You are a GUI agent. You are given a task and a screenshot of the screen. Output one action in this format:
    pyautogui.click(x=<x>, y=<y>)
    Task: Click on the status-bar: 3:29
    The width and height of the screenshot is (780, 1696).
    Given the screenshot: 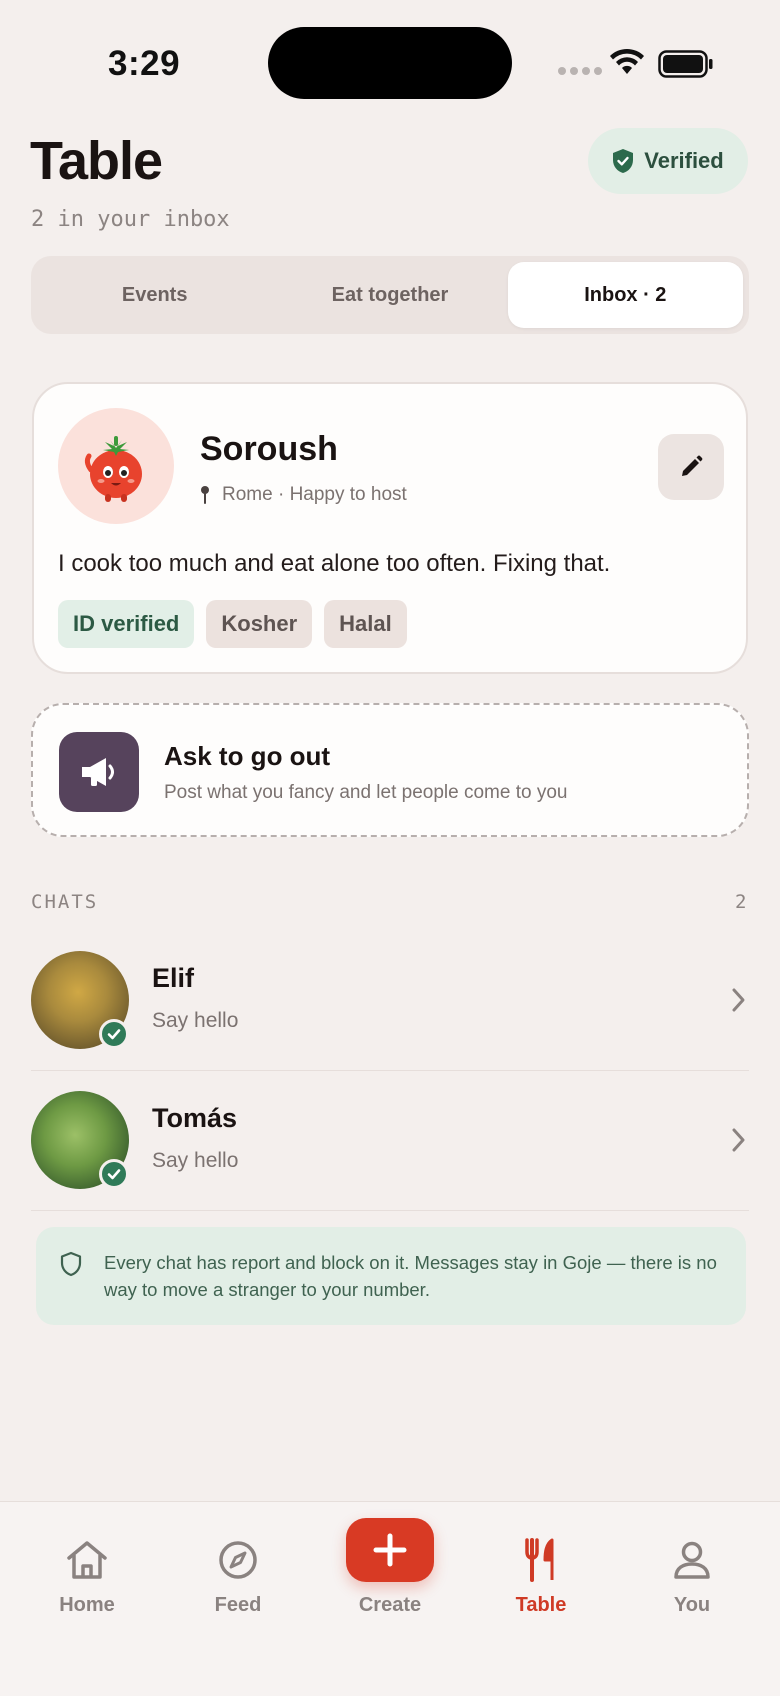 What is the action you would take?
    pyautogui.click(x=390, y=60)
    